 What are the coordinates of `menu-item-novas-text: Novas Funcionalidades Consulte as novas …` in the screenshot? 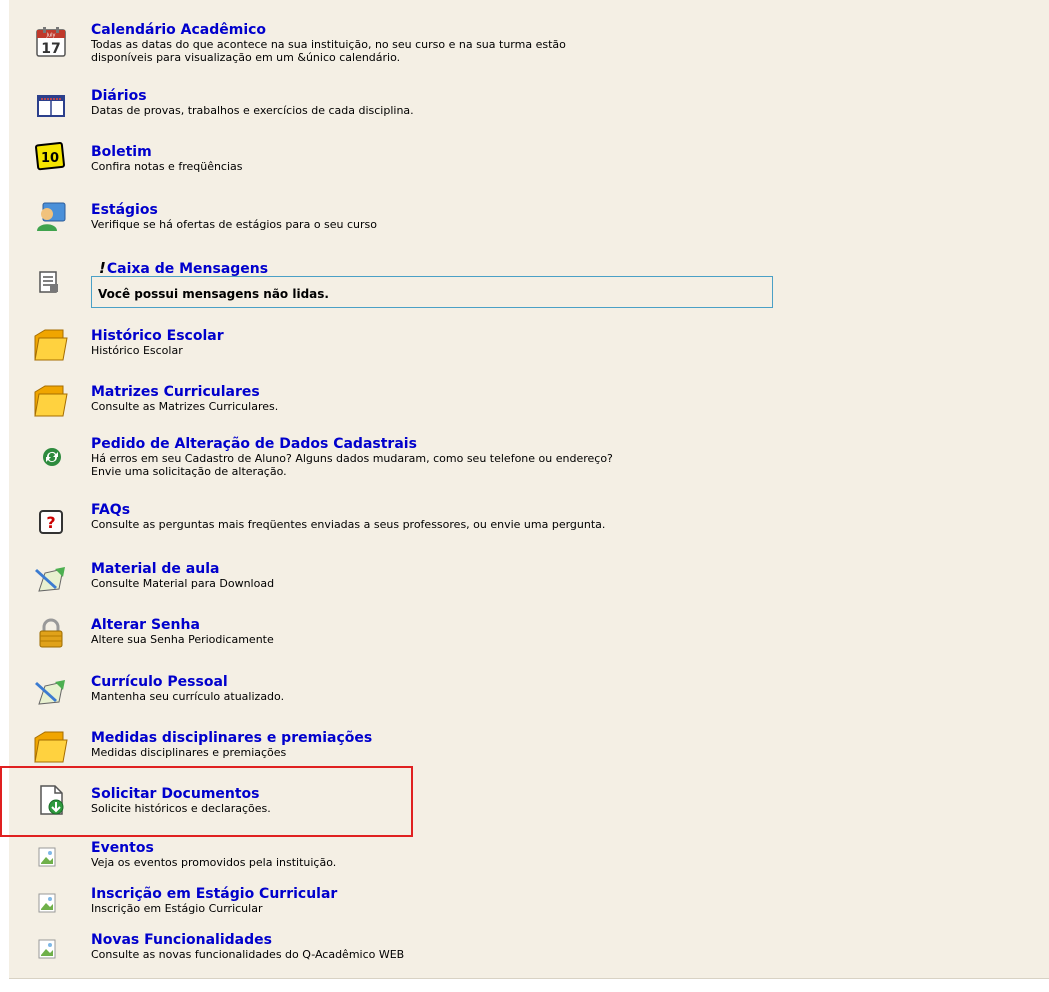 It's located at (541, 946).